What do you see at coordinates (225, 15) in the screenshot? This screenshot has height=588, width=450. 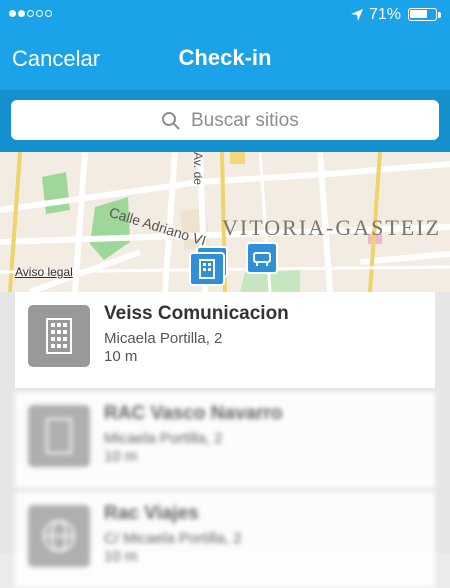 I see `status-bar: 71%` at bounding box center [225, 15].